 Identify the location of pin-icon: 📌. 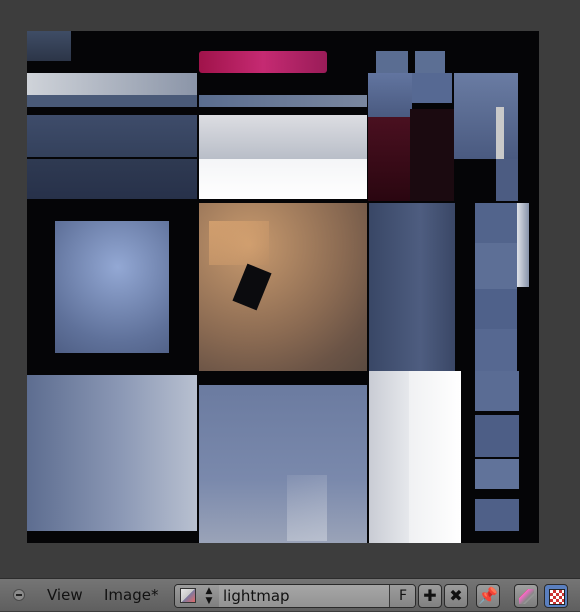
(488, 595).